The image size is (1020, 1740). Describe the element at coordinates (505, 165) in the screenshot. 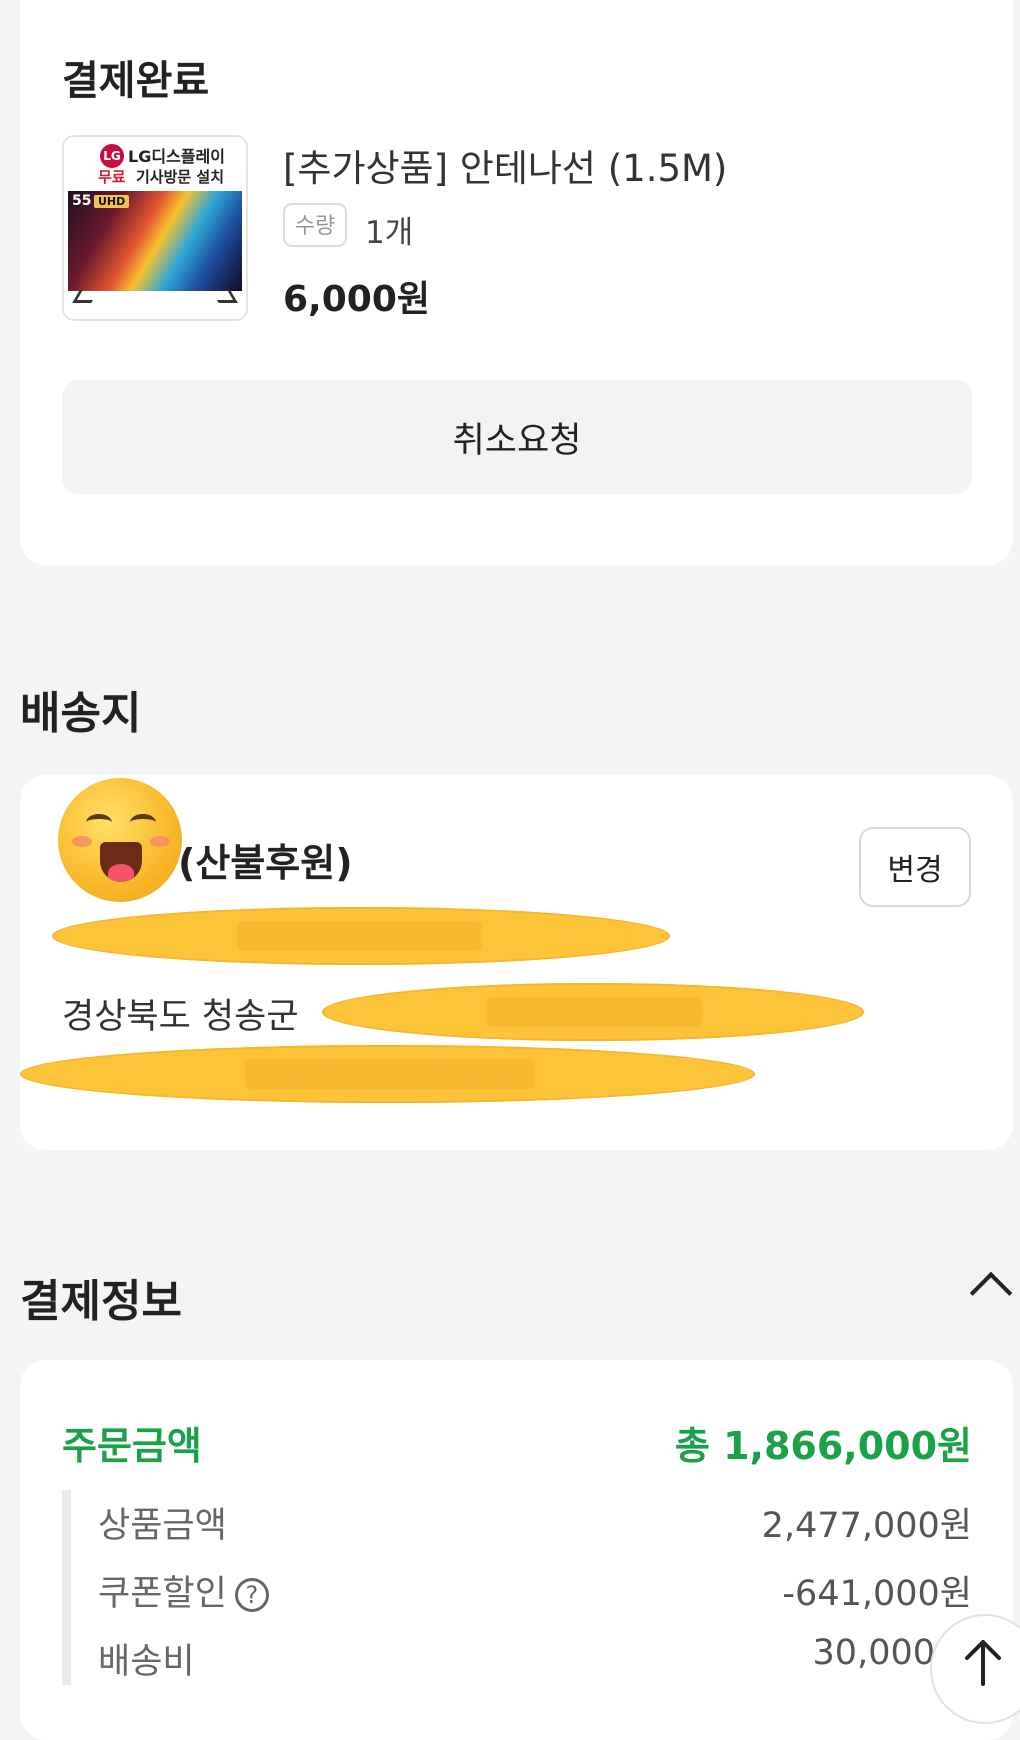

I see `product-name: [추가상품] 안테나선 (1.5M)` at that location.